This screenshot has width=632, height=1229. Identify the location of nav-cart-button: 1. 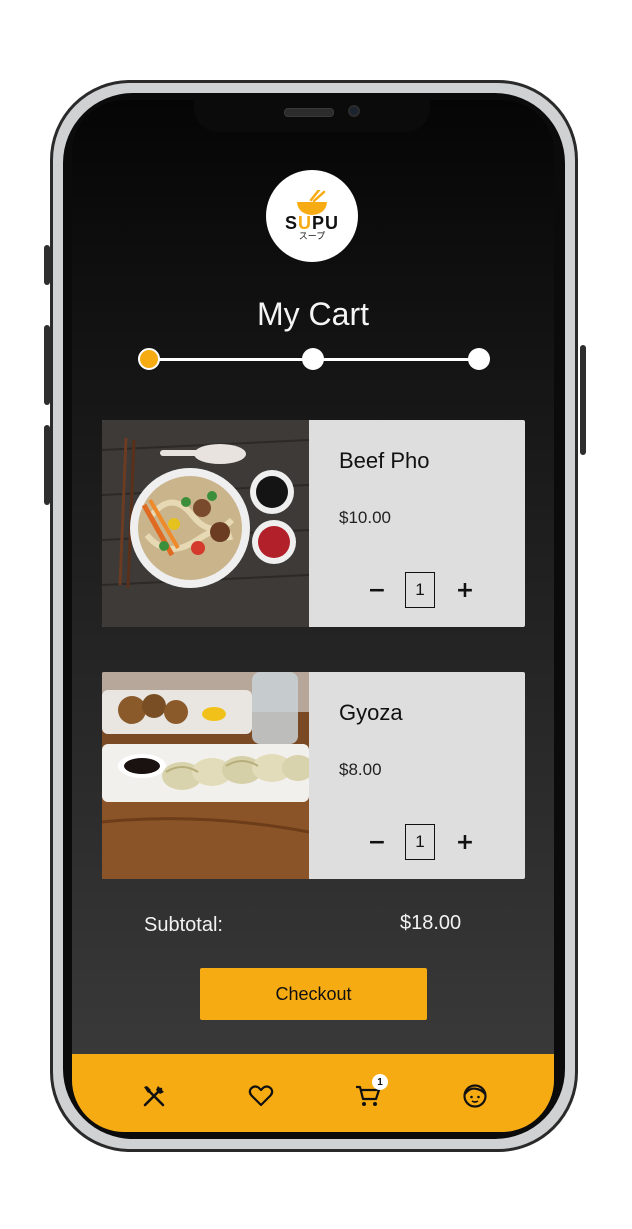
(370, 1093).